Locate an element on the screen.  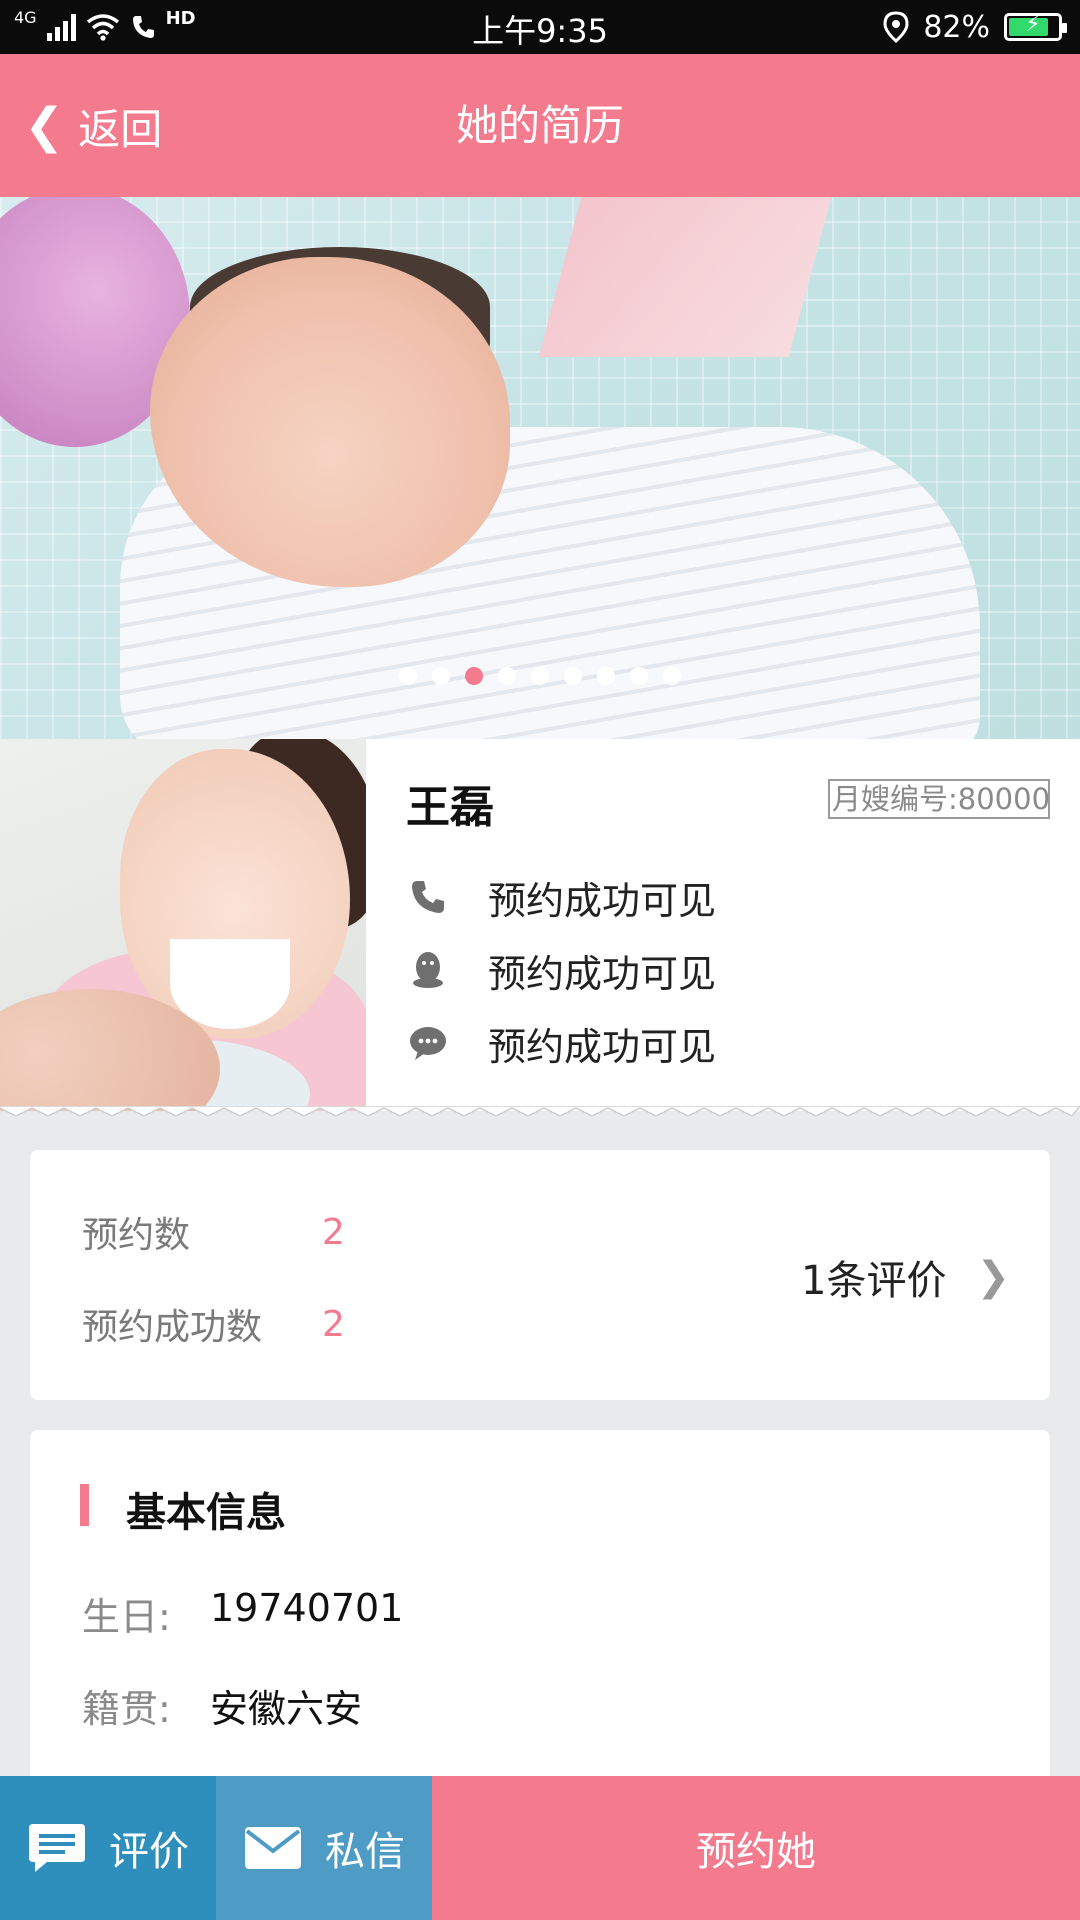
mail-icon is located at coordinates (273, 1848).